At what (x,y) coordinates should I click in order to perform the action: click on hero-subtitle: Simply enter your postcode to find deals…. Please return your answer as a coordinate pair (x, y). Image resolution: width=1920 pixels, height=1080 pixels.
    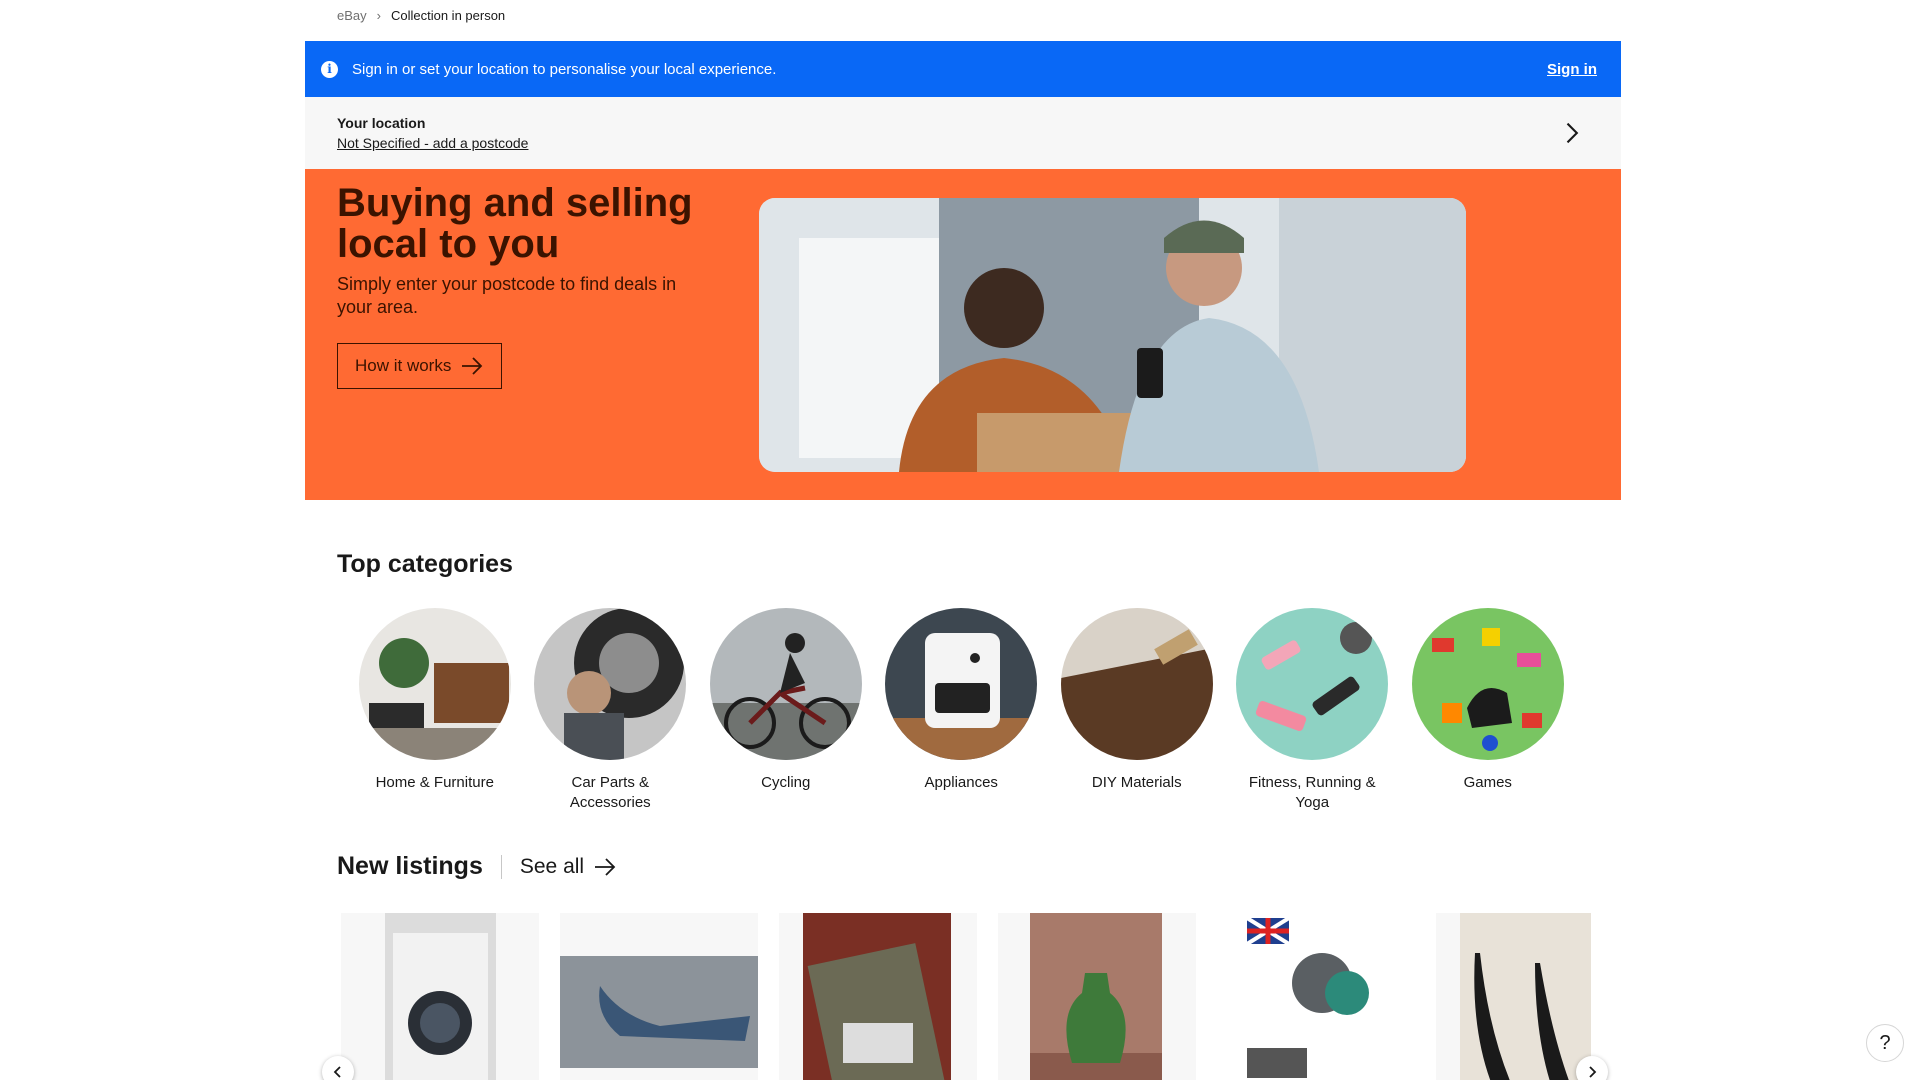
    Looking at the image, I should click on (507, 295).